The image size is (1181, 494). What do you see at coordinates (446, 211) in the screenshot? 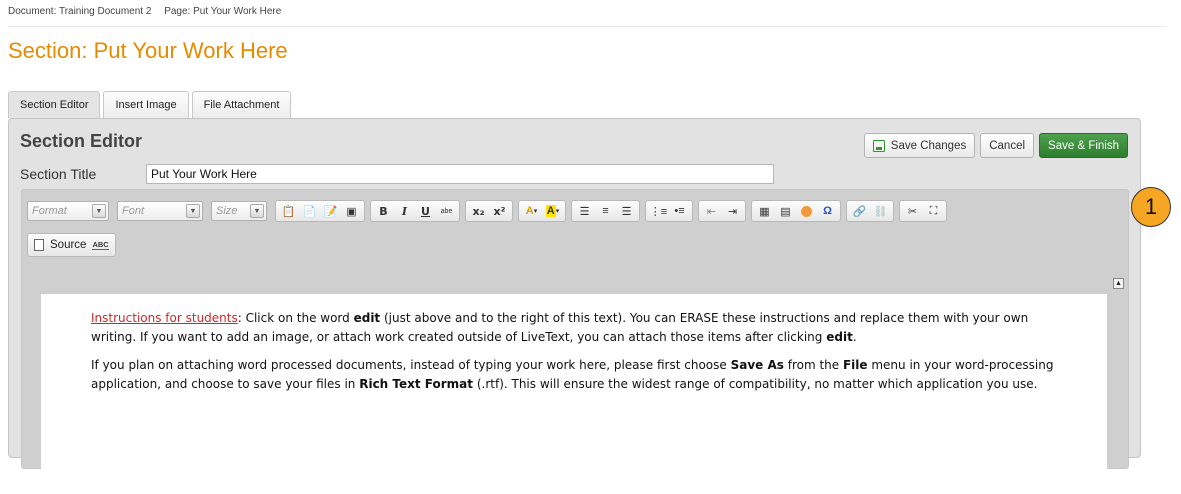
I see `strikethrough-icon: abe` at bounding box center [446, 211].